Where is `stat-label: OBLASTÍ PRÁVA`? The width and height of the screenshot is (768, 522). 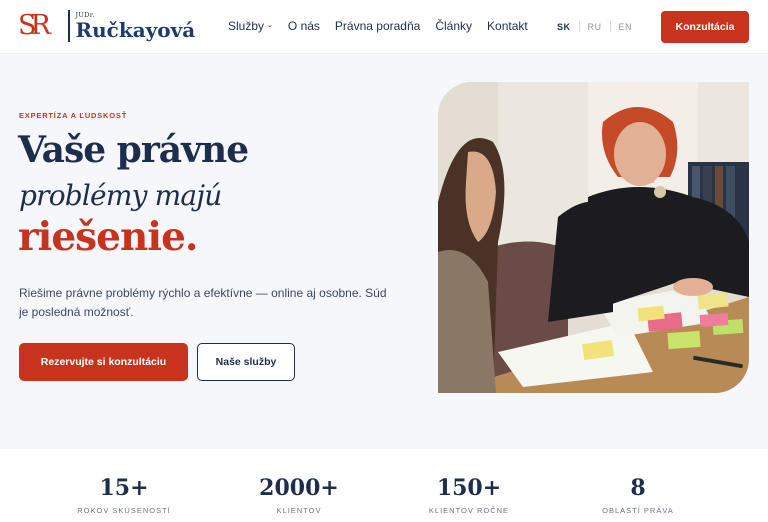
stat-label: OBLASTÍ PRÁVA is located at coordinates (638, 510).